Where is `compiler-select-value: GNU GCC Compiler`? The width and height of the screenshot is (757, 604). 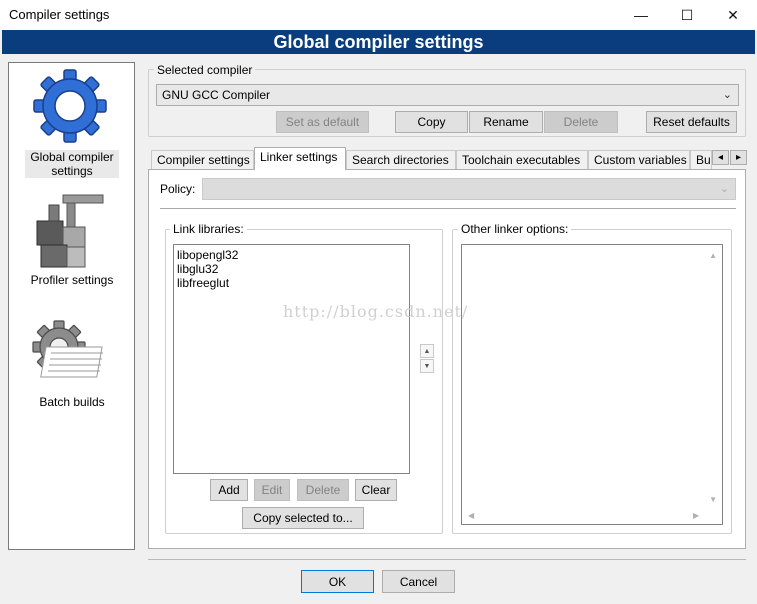 compiler-select-value: GNU GCC Compiler is located at coordinates (216, 95).